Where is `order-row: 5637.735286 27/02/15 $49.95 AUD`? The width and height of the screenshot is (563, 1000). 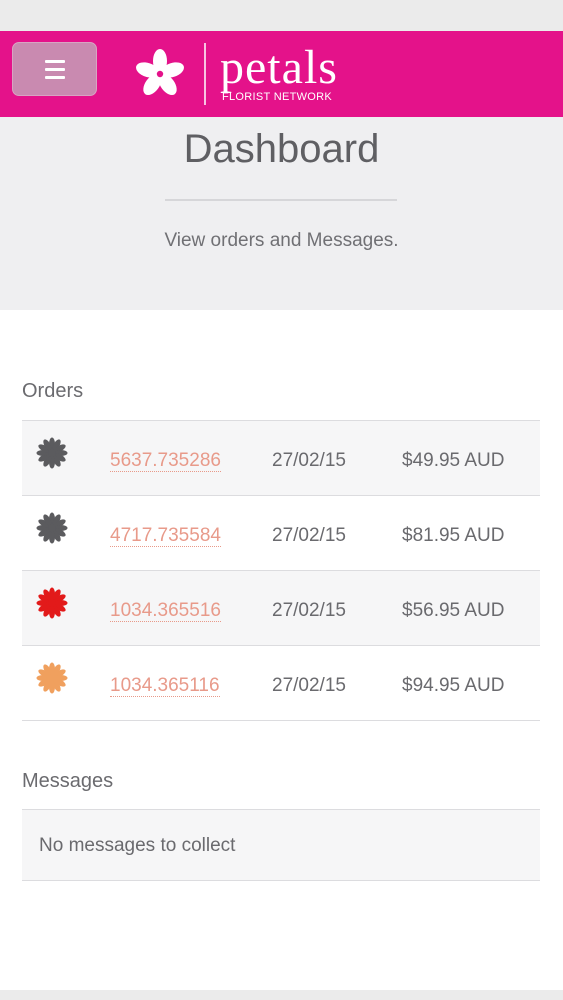 order-row: 5637.735286 27/02/15 $49.95 AUD is located at coordinates (281, 458).